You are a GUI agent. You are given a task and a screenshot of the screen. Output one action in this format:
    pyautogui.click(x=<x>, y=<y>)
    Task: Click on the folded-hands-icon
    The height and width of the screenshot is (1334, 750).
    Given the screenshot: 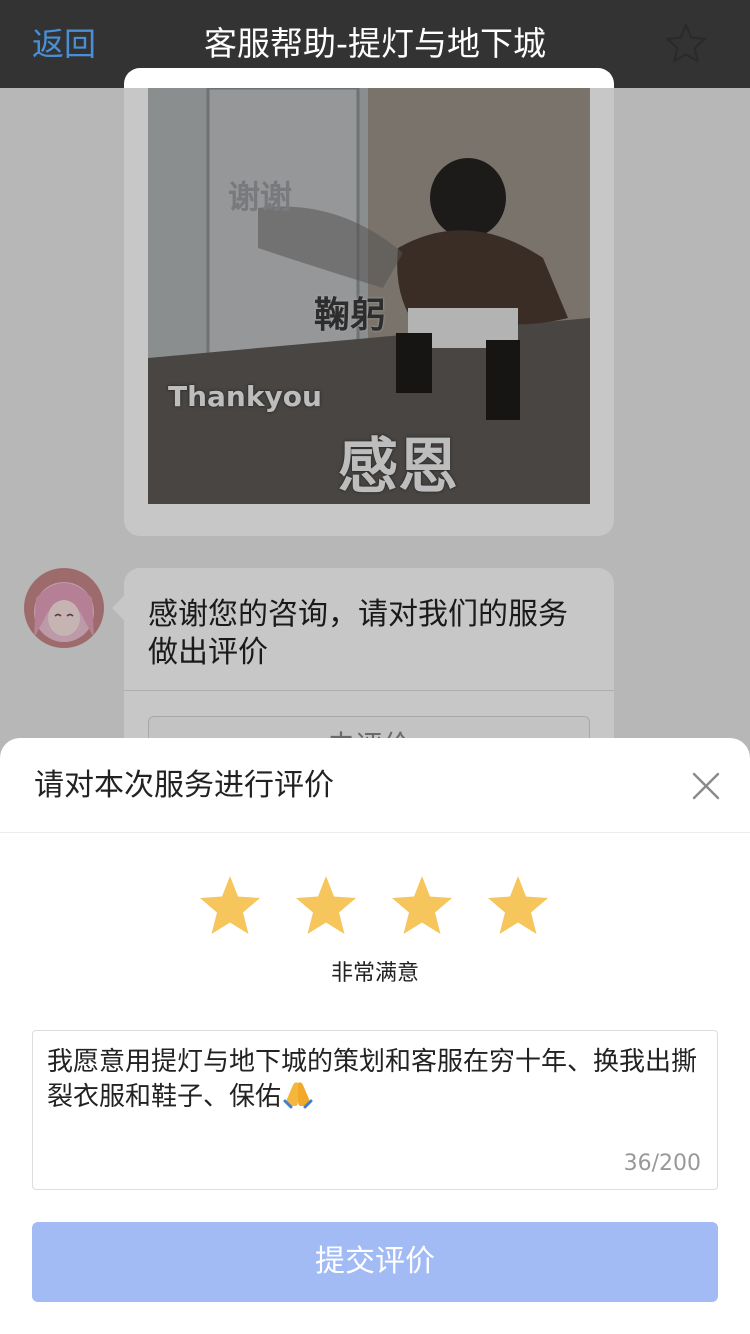 What is the action you would take?
    pyautogui.click(x=298, y=1095)
    